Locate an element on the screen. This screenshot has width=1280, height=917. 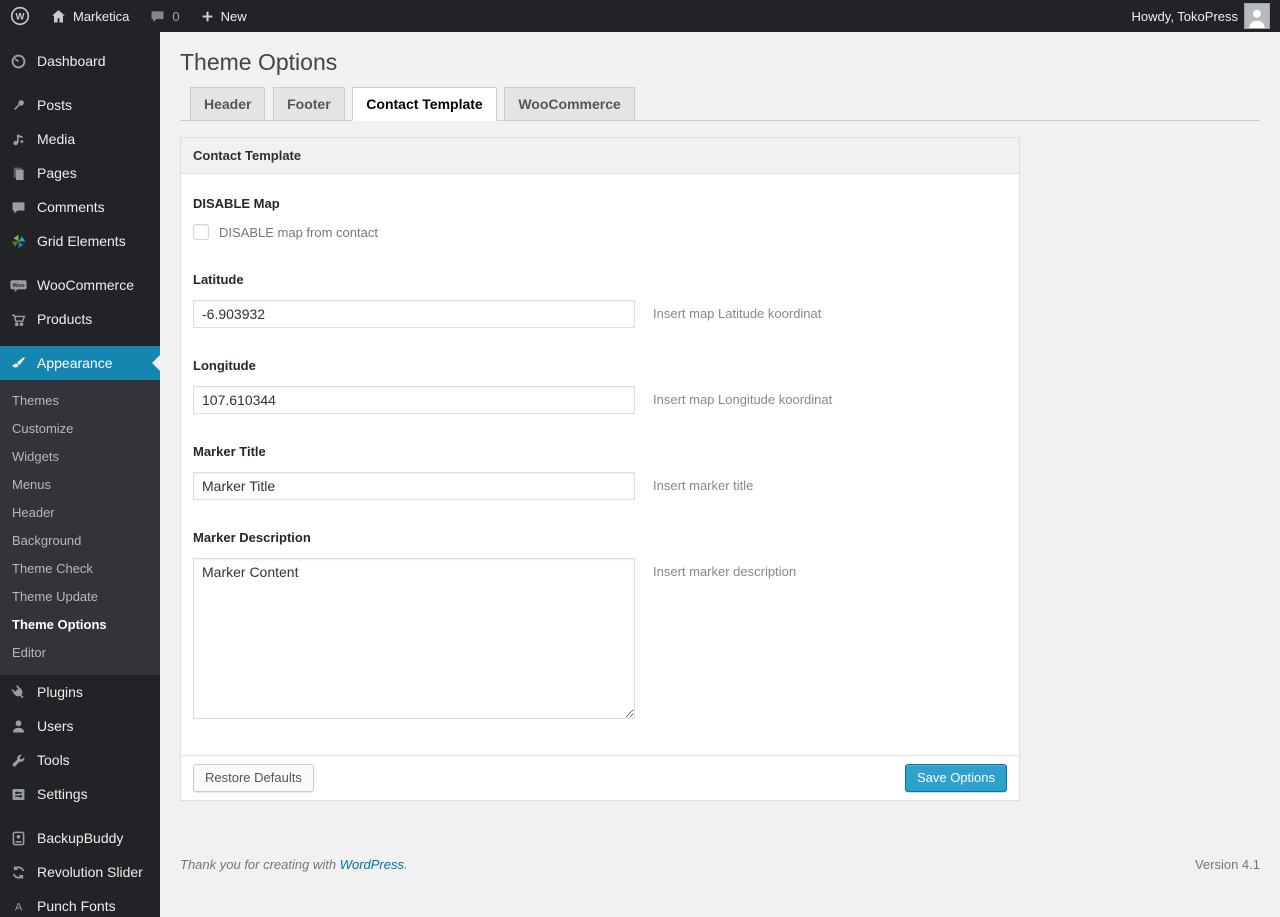
sidebar-item-label: Users is located at coordinates (55, 726).